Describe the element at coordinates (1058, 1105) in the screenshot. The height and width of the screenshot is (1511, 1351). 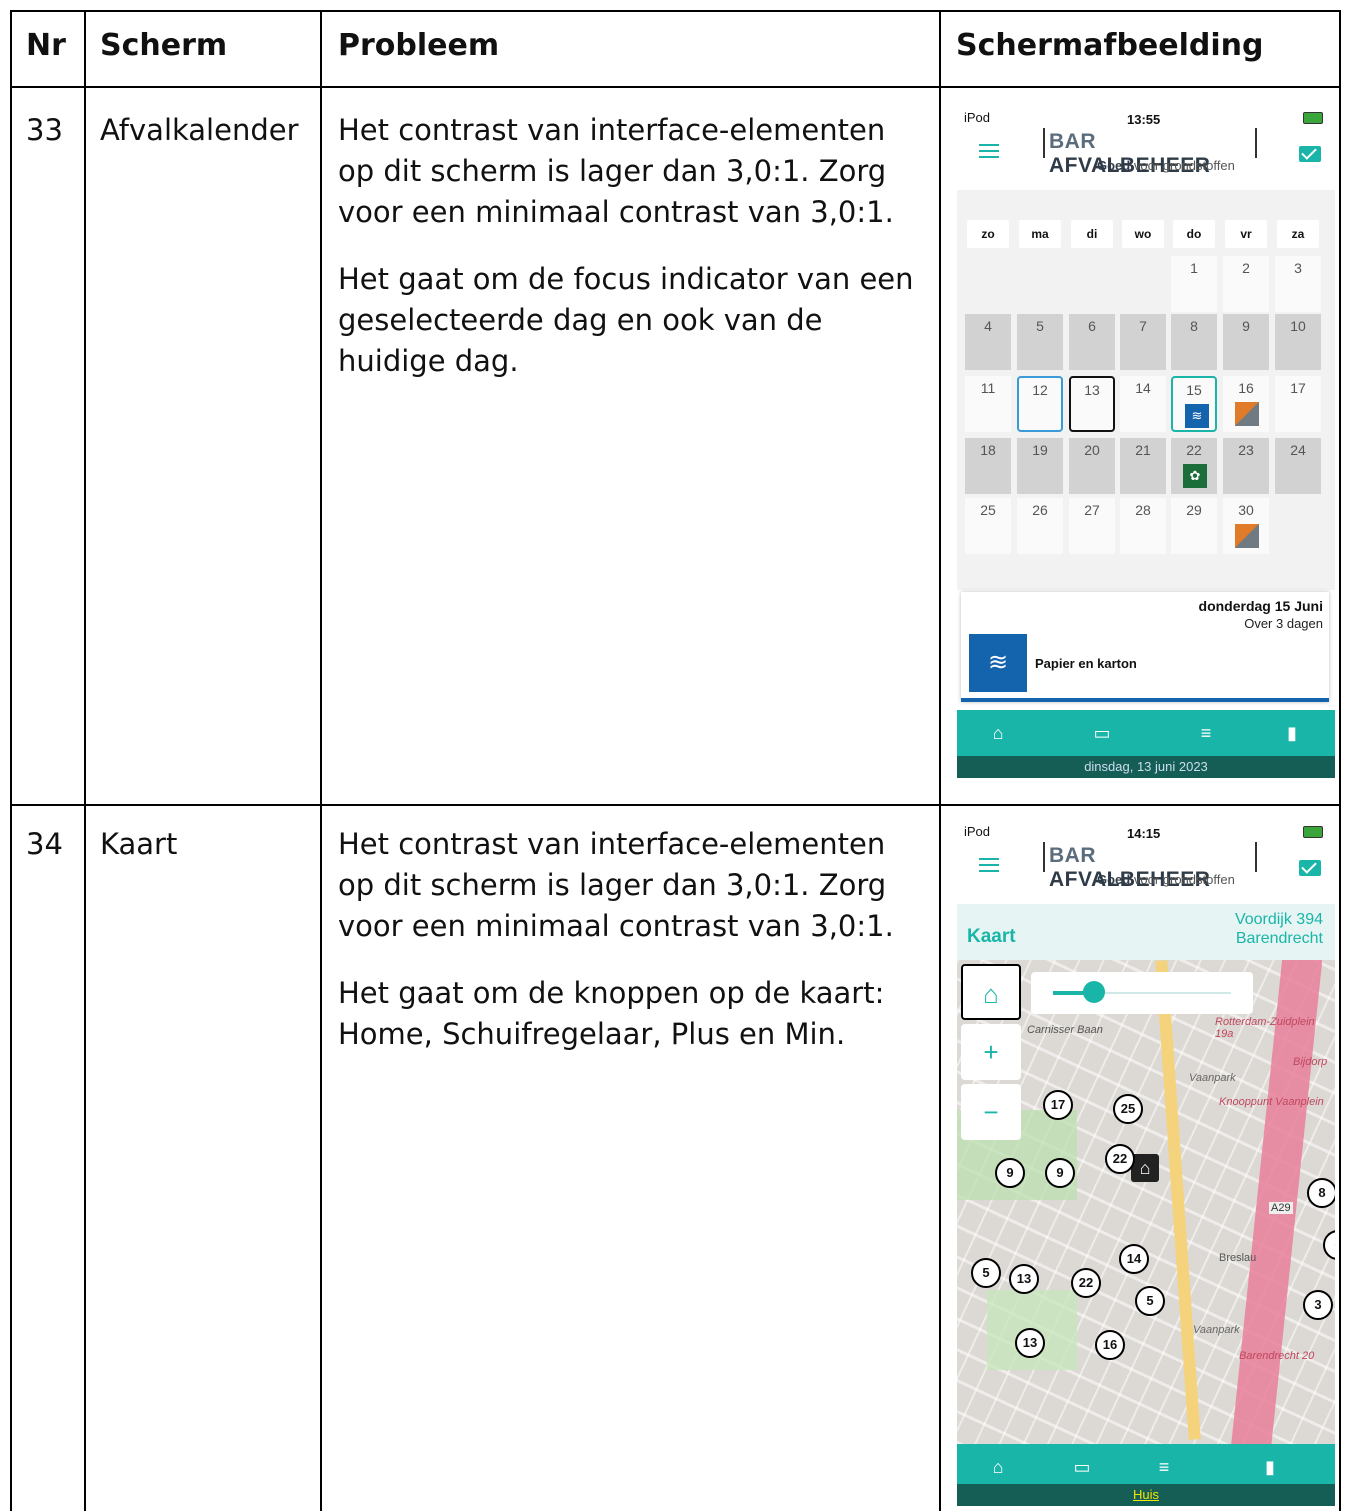
I see `cluster-marker: 17` at that location.